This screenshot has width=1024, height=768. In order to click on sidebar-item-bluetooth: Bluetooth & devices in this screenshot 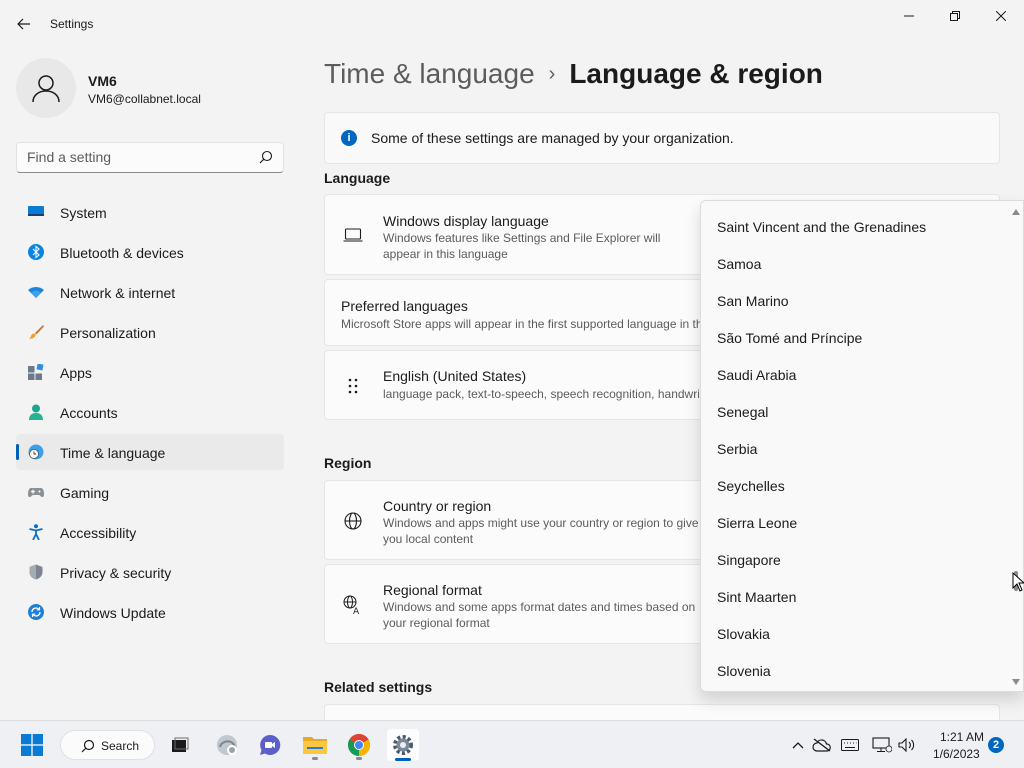, I will do `click(150, 252)`.